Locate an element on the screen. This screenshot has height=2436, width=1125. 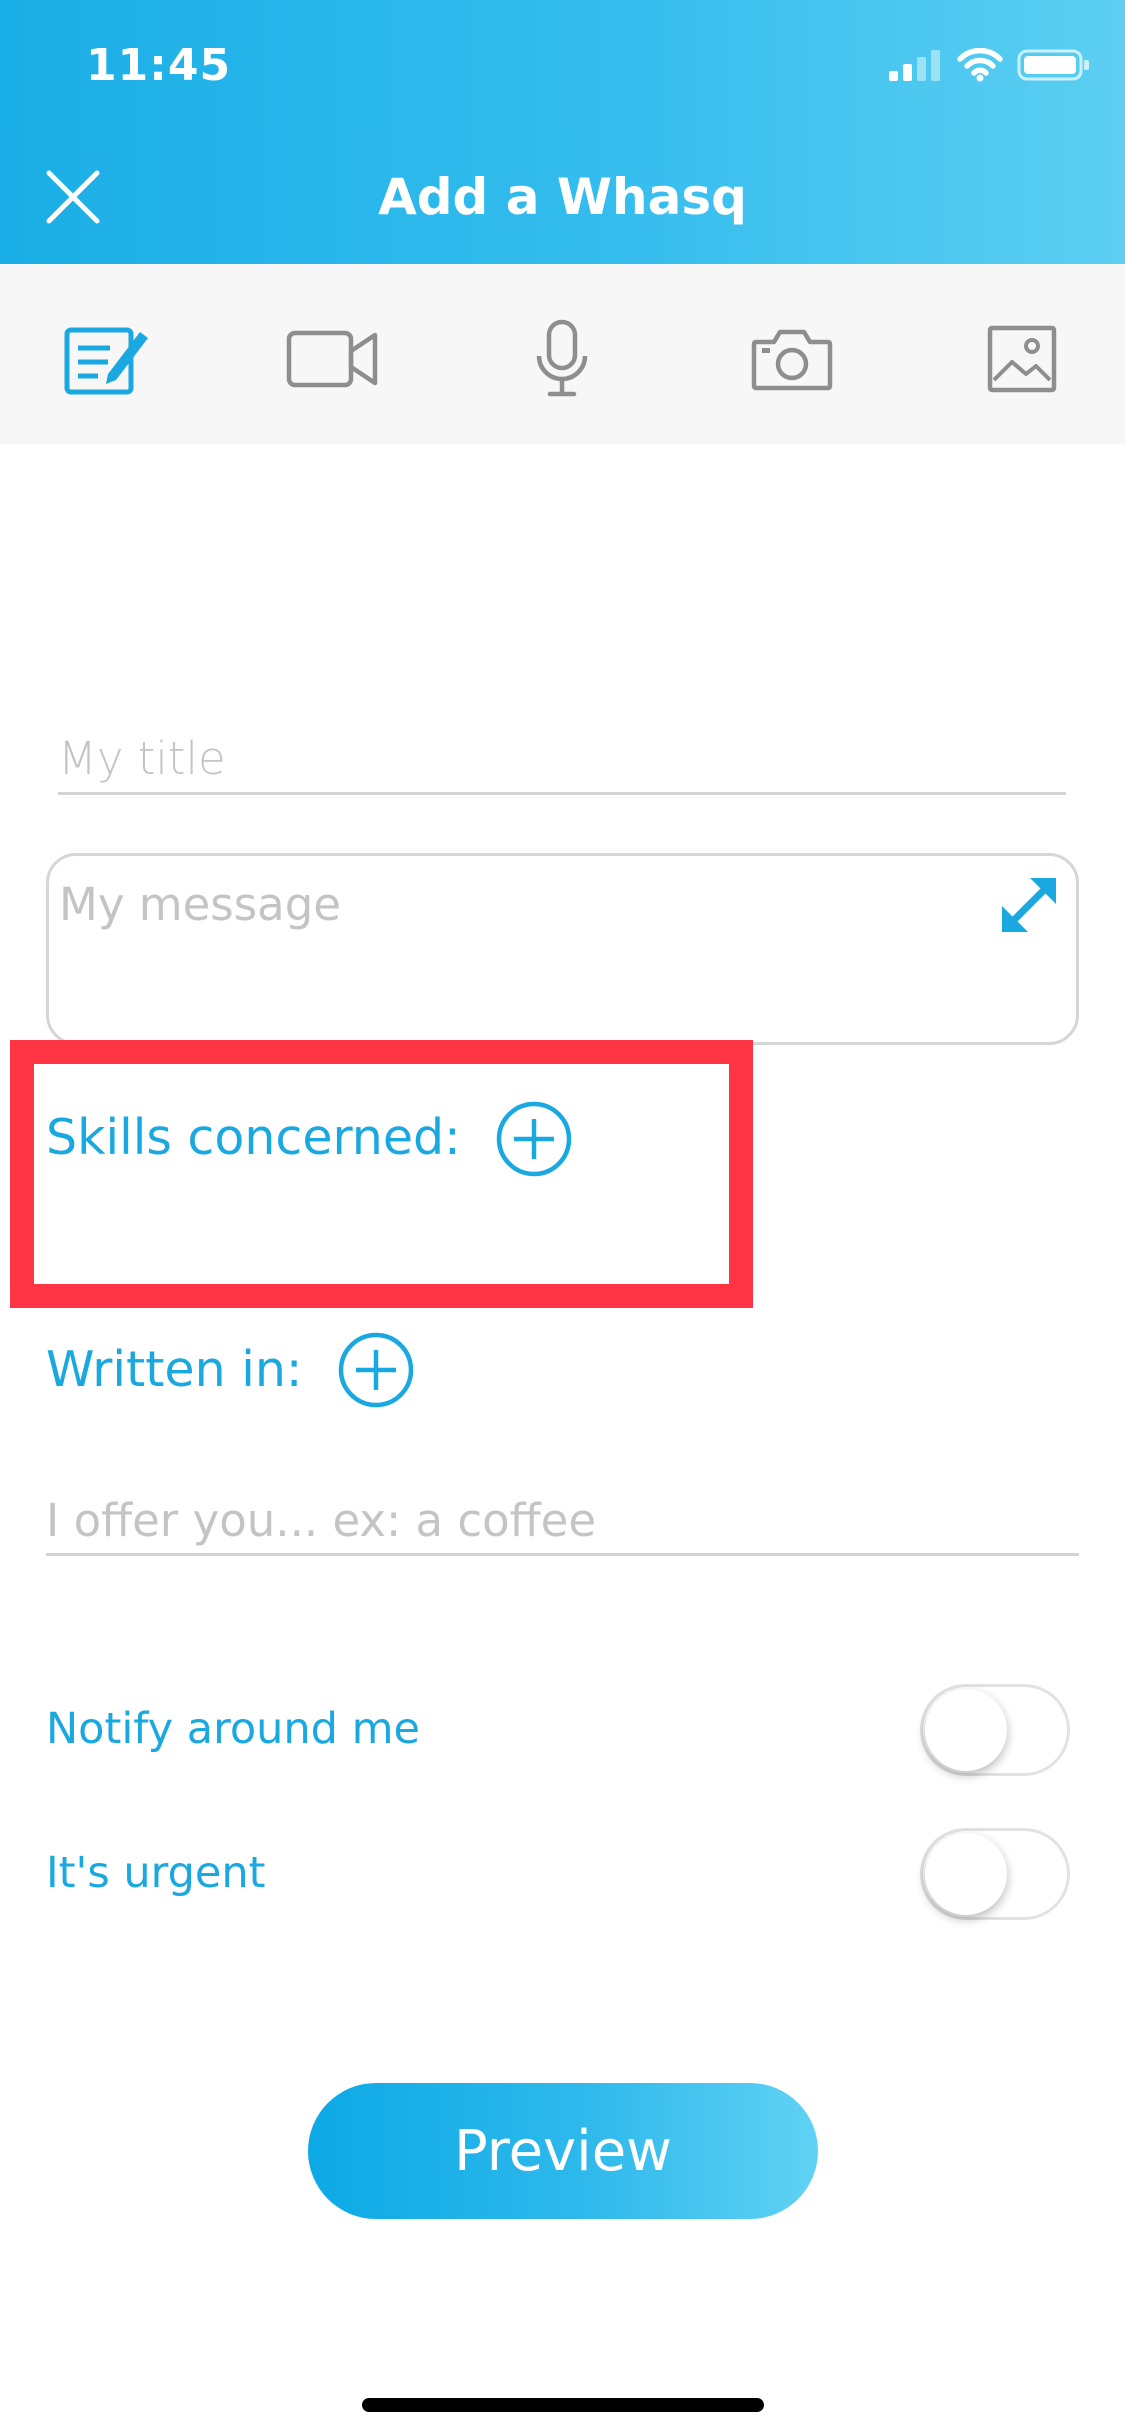
status-icons is located at coordinates (989, 65).